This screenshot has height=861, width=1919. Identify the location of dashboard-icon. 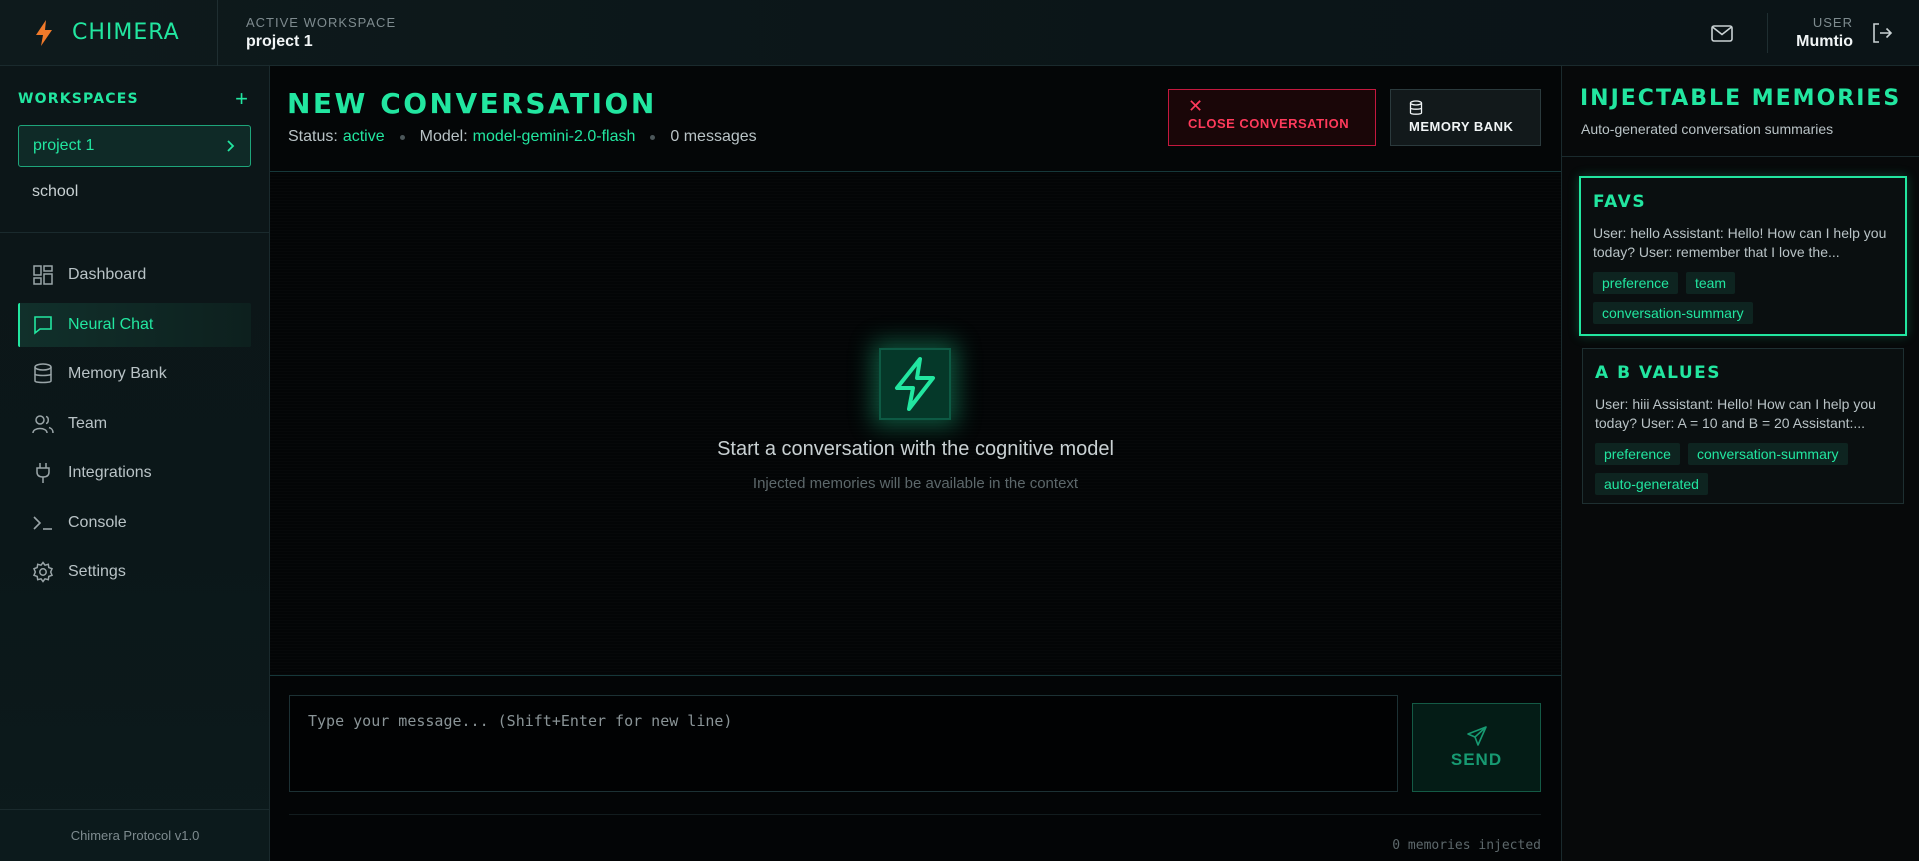
(43, 275).